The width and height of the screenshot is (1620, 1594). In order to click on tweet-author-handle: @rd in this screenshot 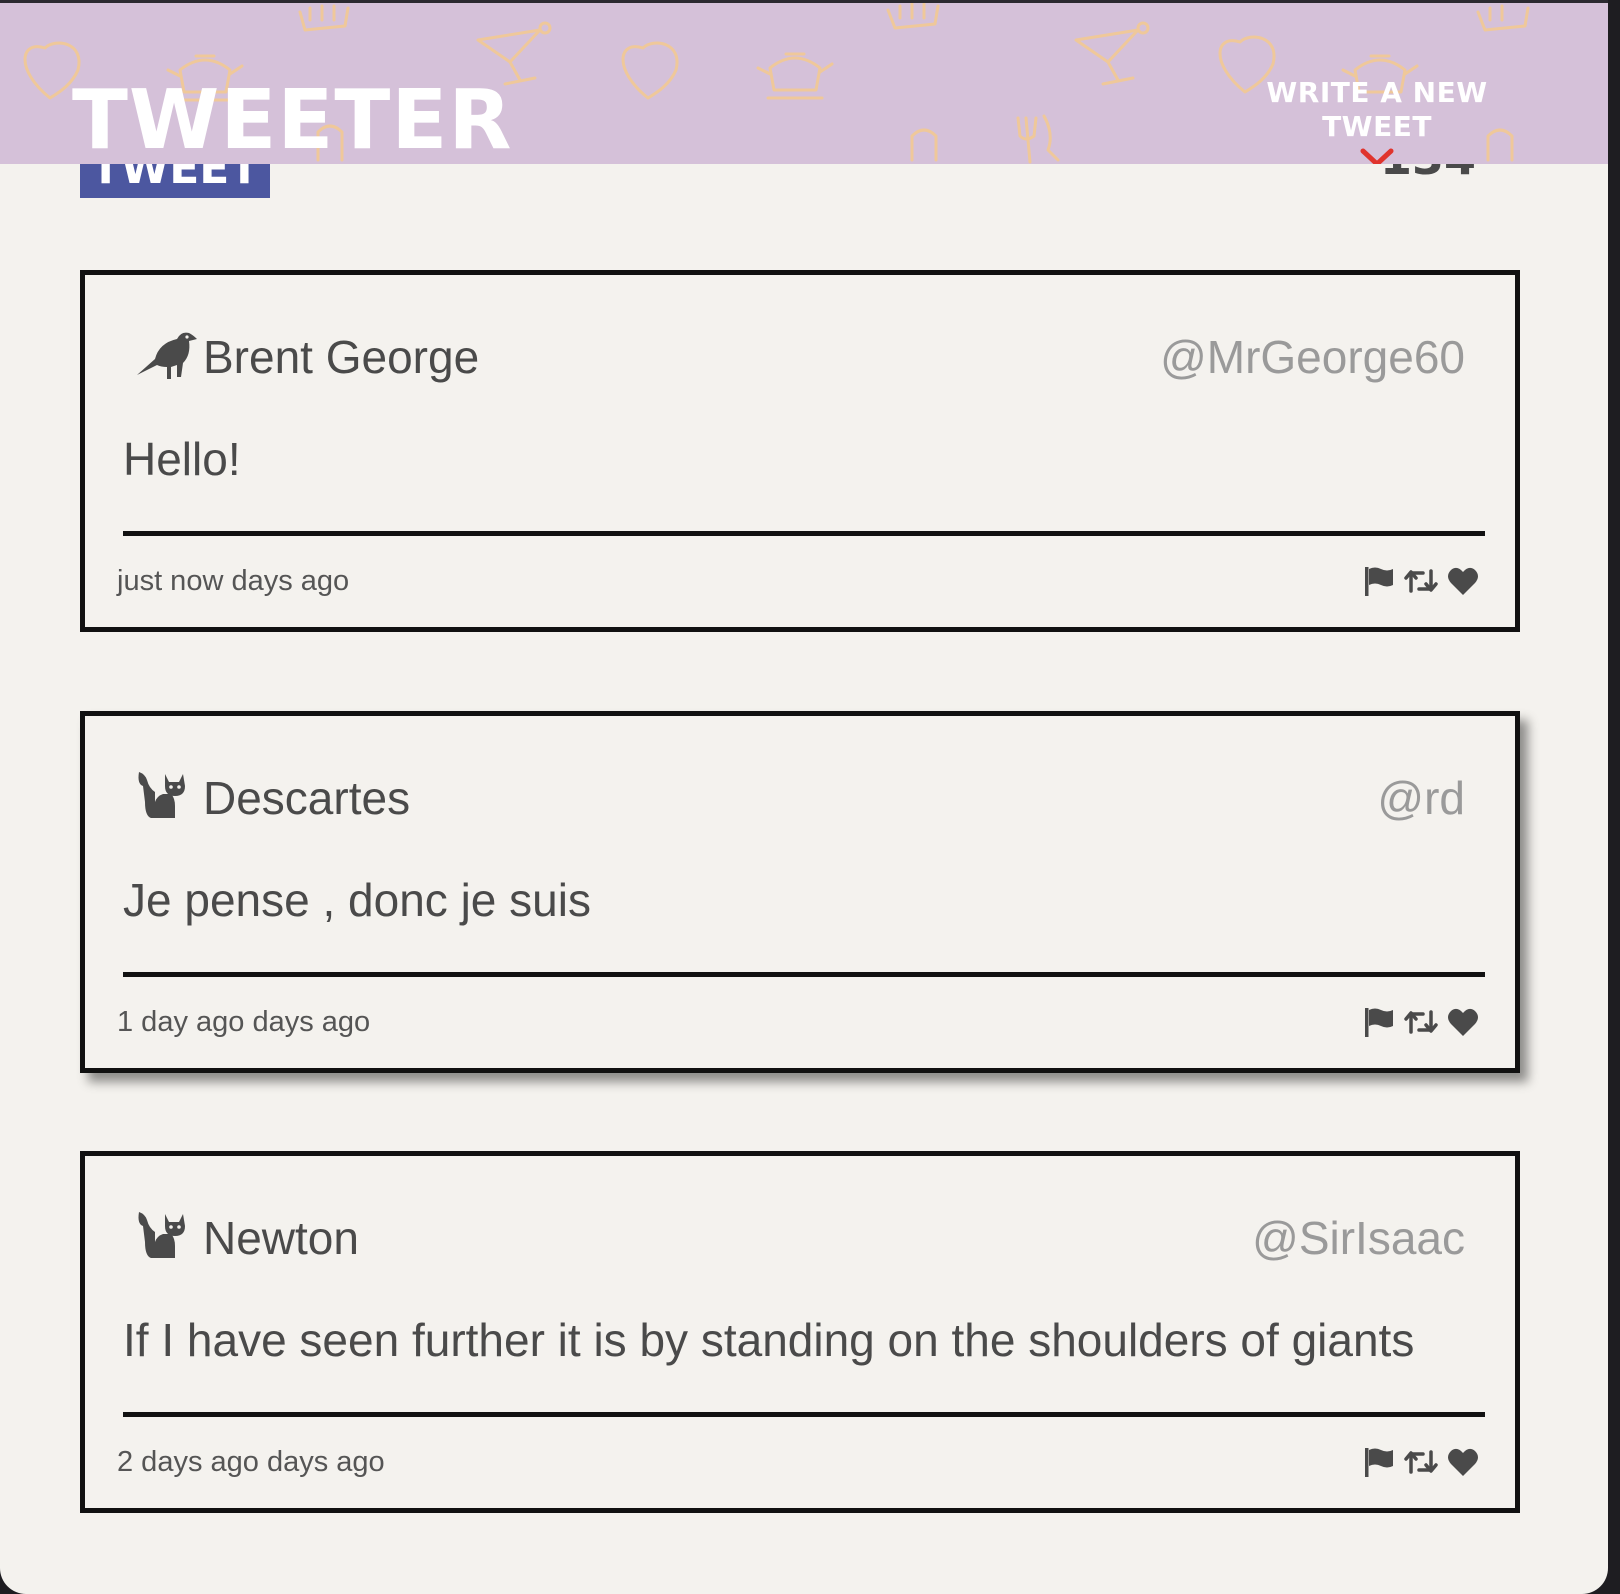, I will do `click(1421, 798)`.